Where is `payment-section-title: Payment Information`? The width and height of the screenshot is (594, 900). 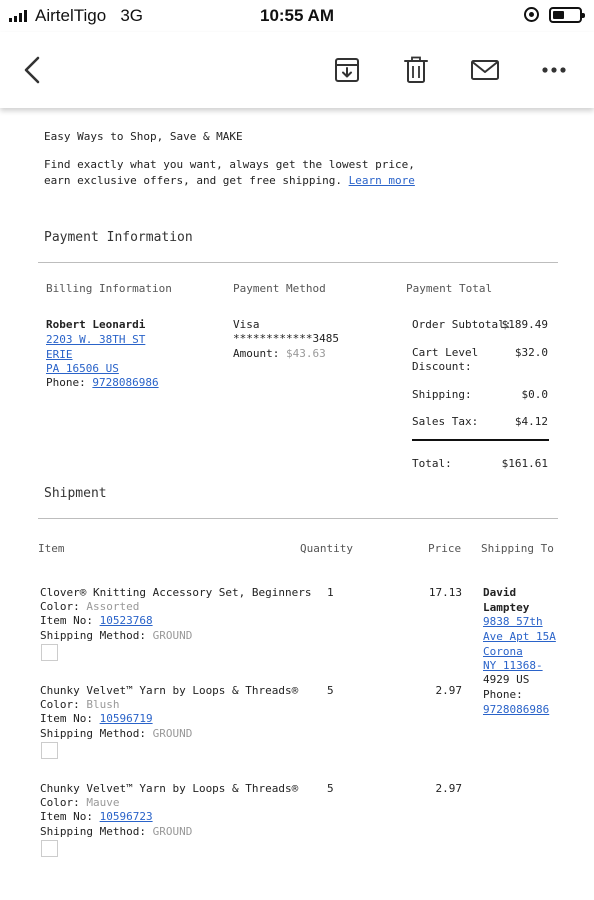 payment-section-title: Payment Information is located at coordinates (118, 237).